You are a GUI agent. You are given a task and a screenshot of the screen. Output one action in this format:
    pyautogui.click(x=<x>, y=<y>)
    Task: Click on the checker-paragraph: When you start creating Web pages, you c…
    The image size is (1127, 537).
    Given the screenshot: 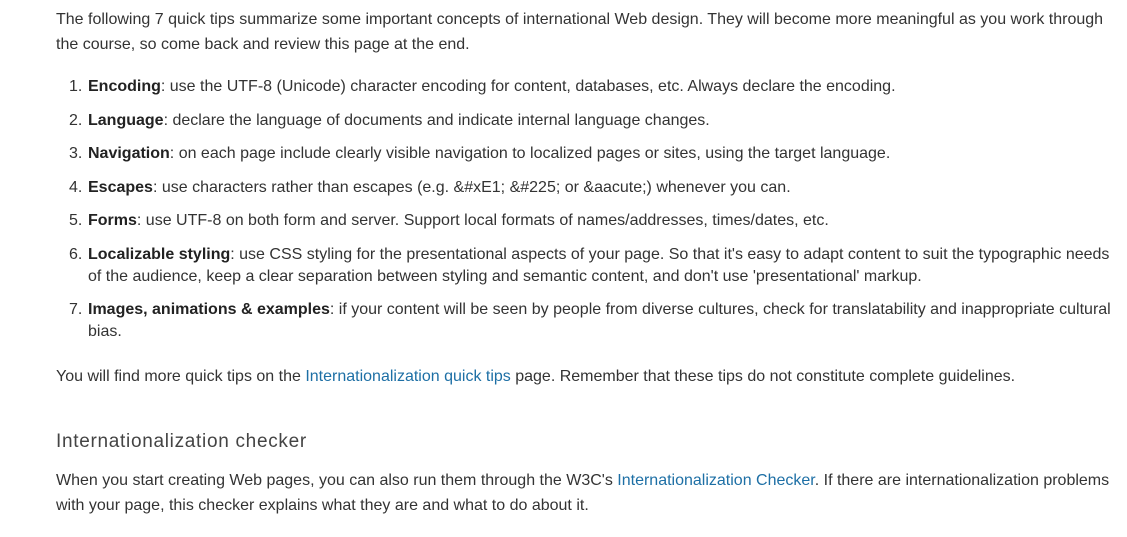 What is the action you would take?
    pyautogui.click(x=586, y=493)
    